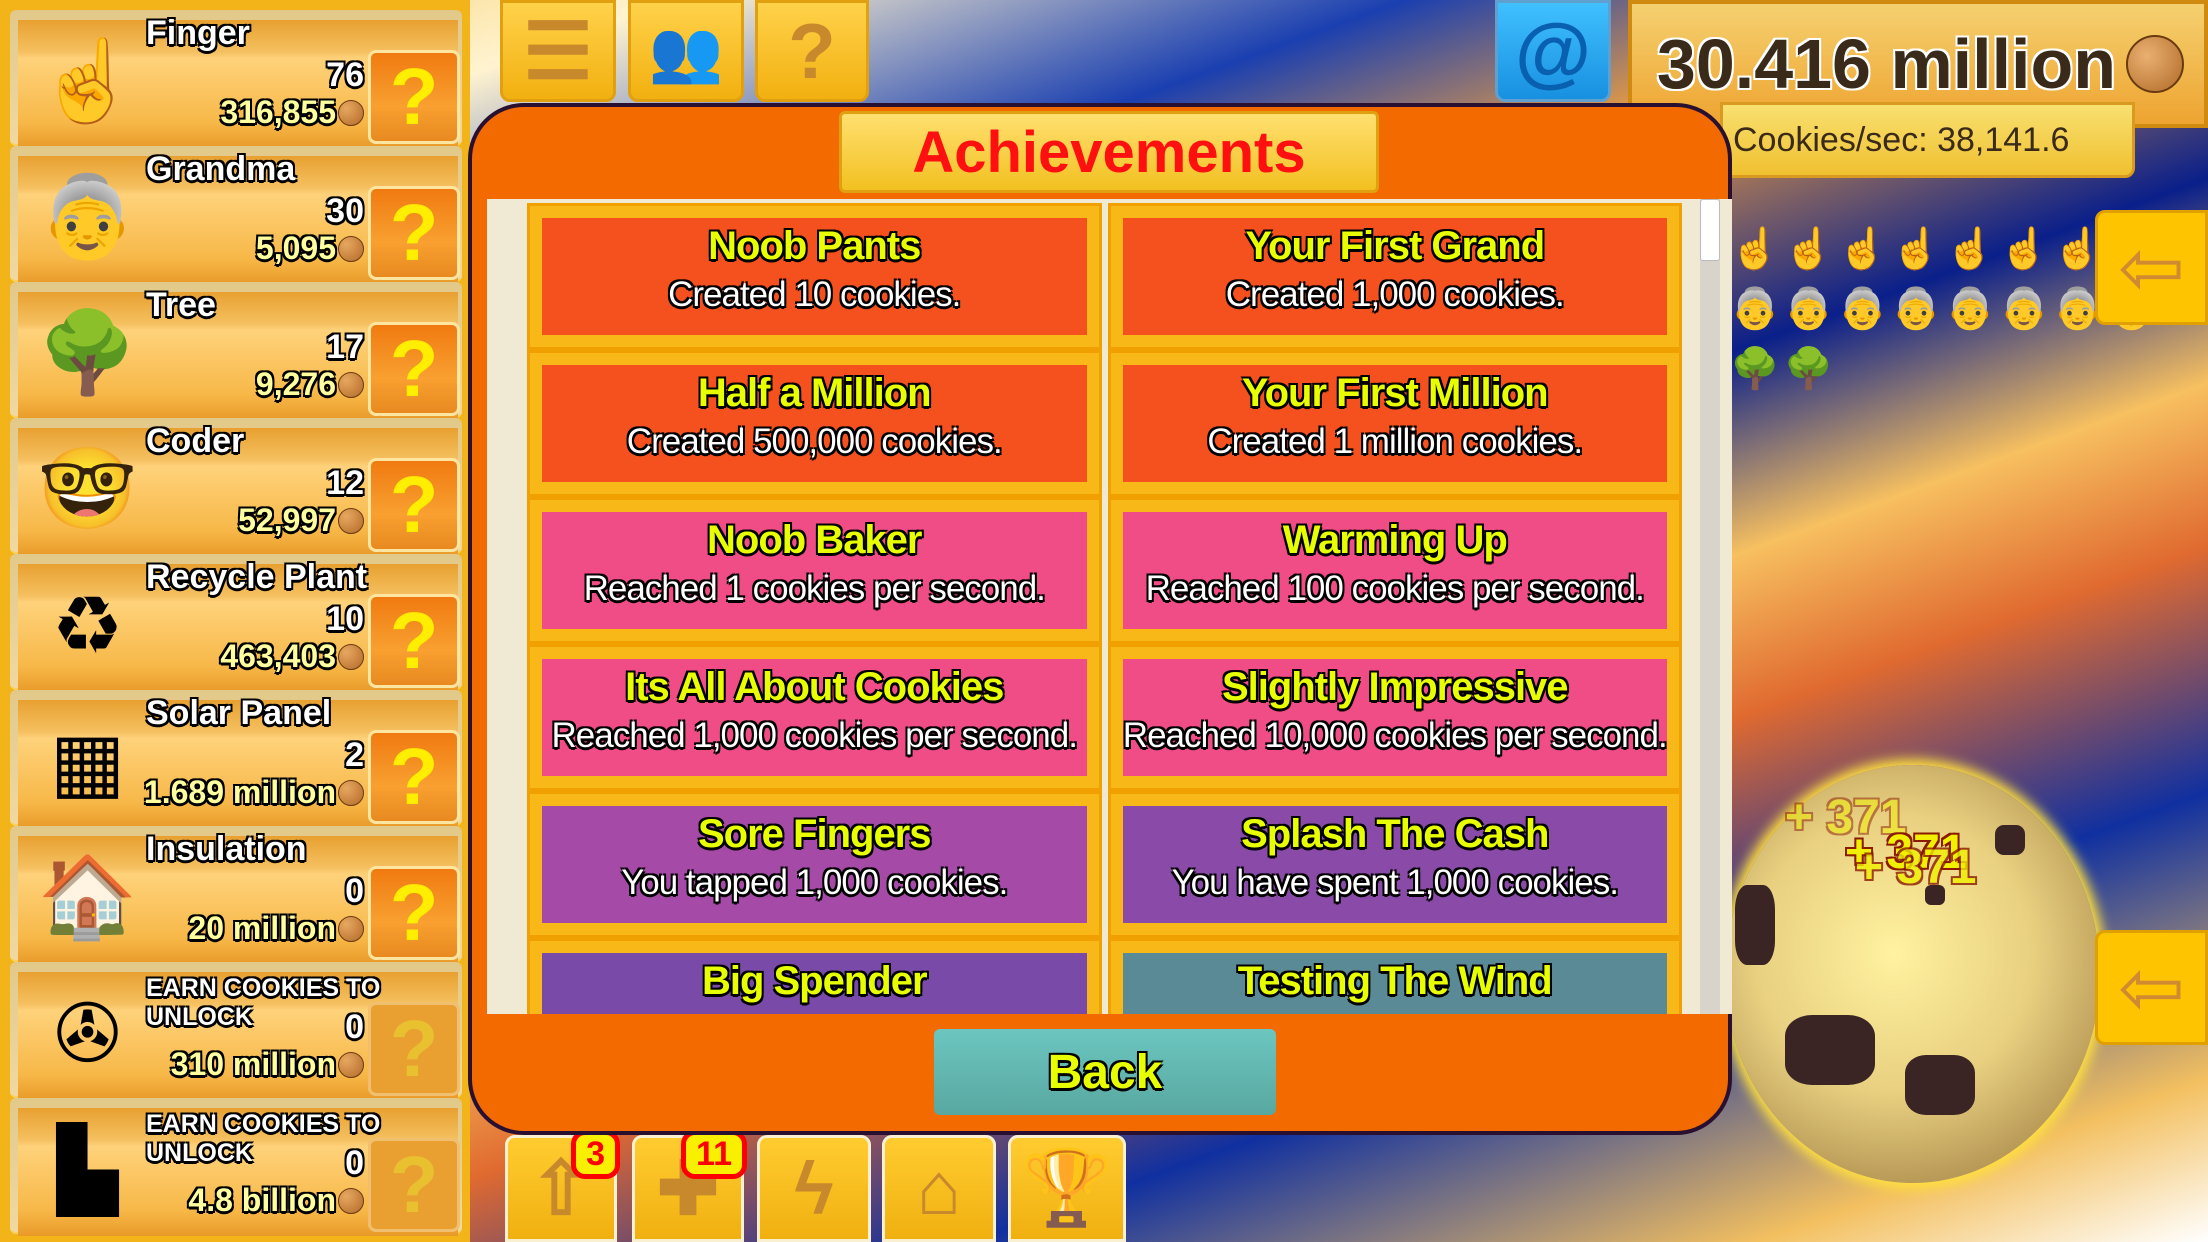 The image size is (2208, 1242). I want to click on building-count: 30, so click(345, 211).